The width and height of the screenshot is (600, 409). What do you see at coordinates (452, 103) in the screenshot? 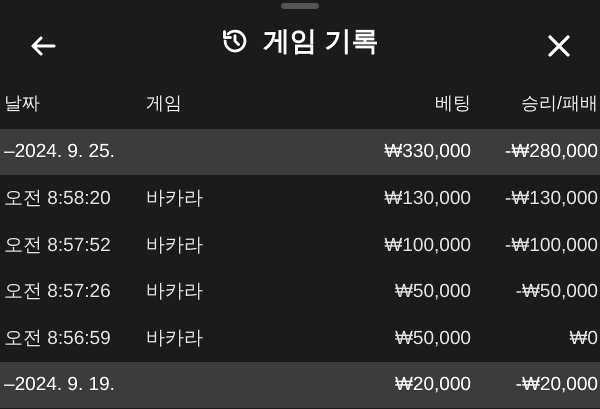
I see `column-header: 베팅` at bounding box center [452, 103].